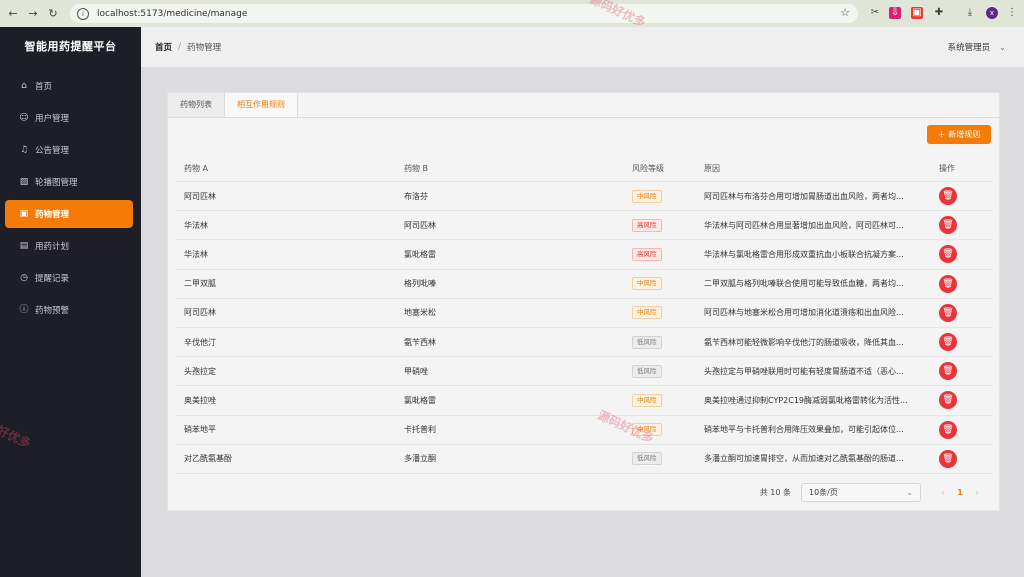 This screenshot has height=577, width=1024. Describe the element at coordinates (584, 372) in the screenshot. I see `table-row: 头孢拉定 甲硝唑 低风险 头孢拉定与甲硝唑联用时可能有轻度胃肠道不适（恶心... 🗑` at that location.